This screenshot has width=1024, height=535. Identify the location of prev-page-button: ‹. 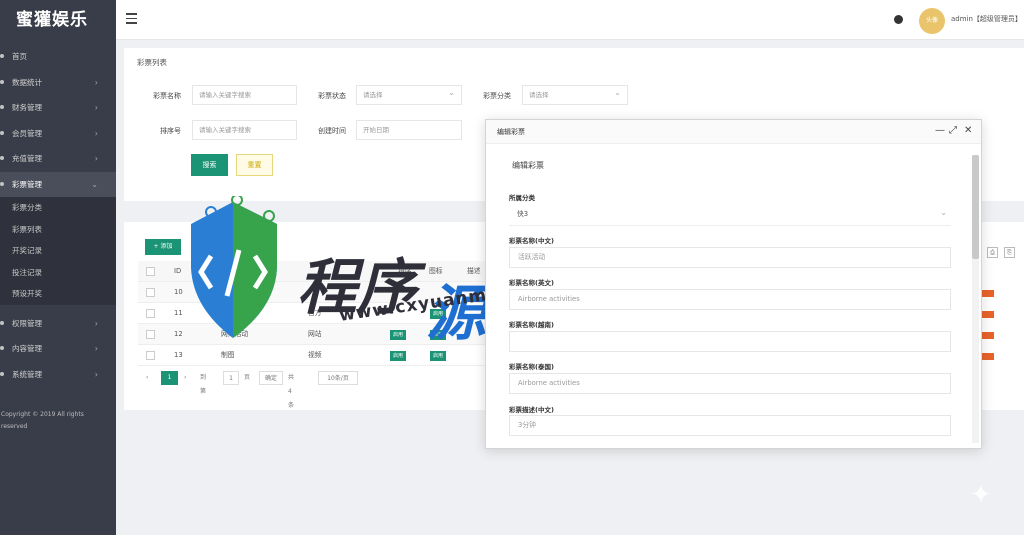
(147, 378).